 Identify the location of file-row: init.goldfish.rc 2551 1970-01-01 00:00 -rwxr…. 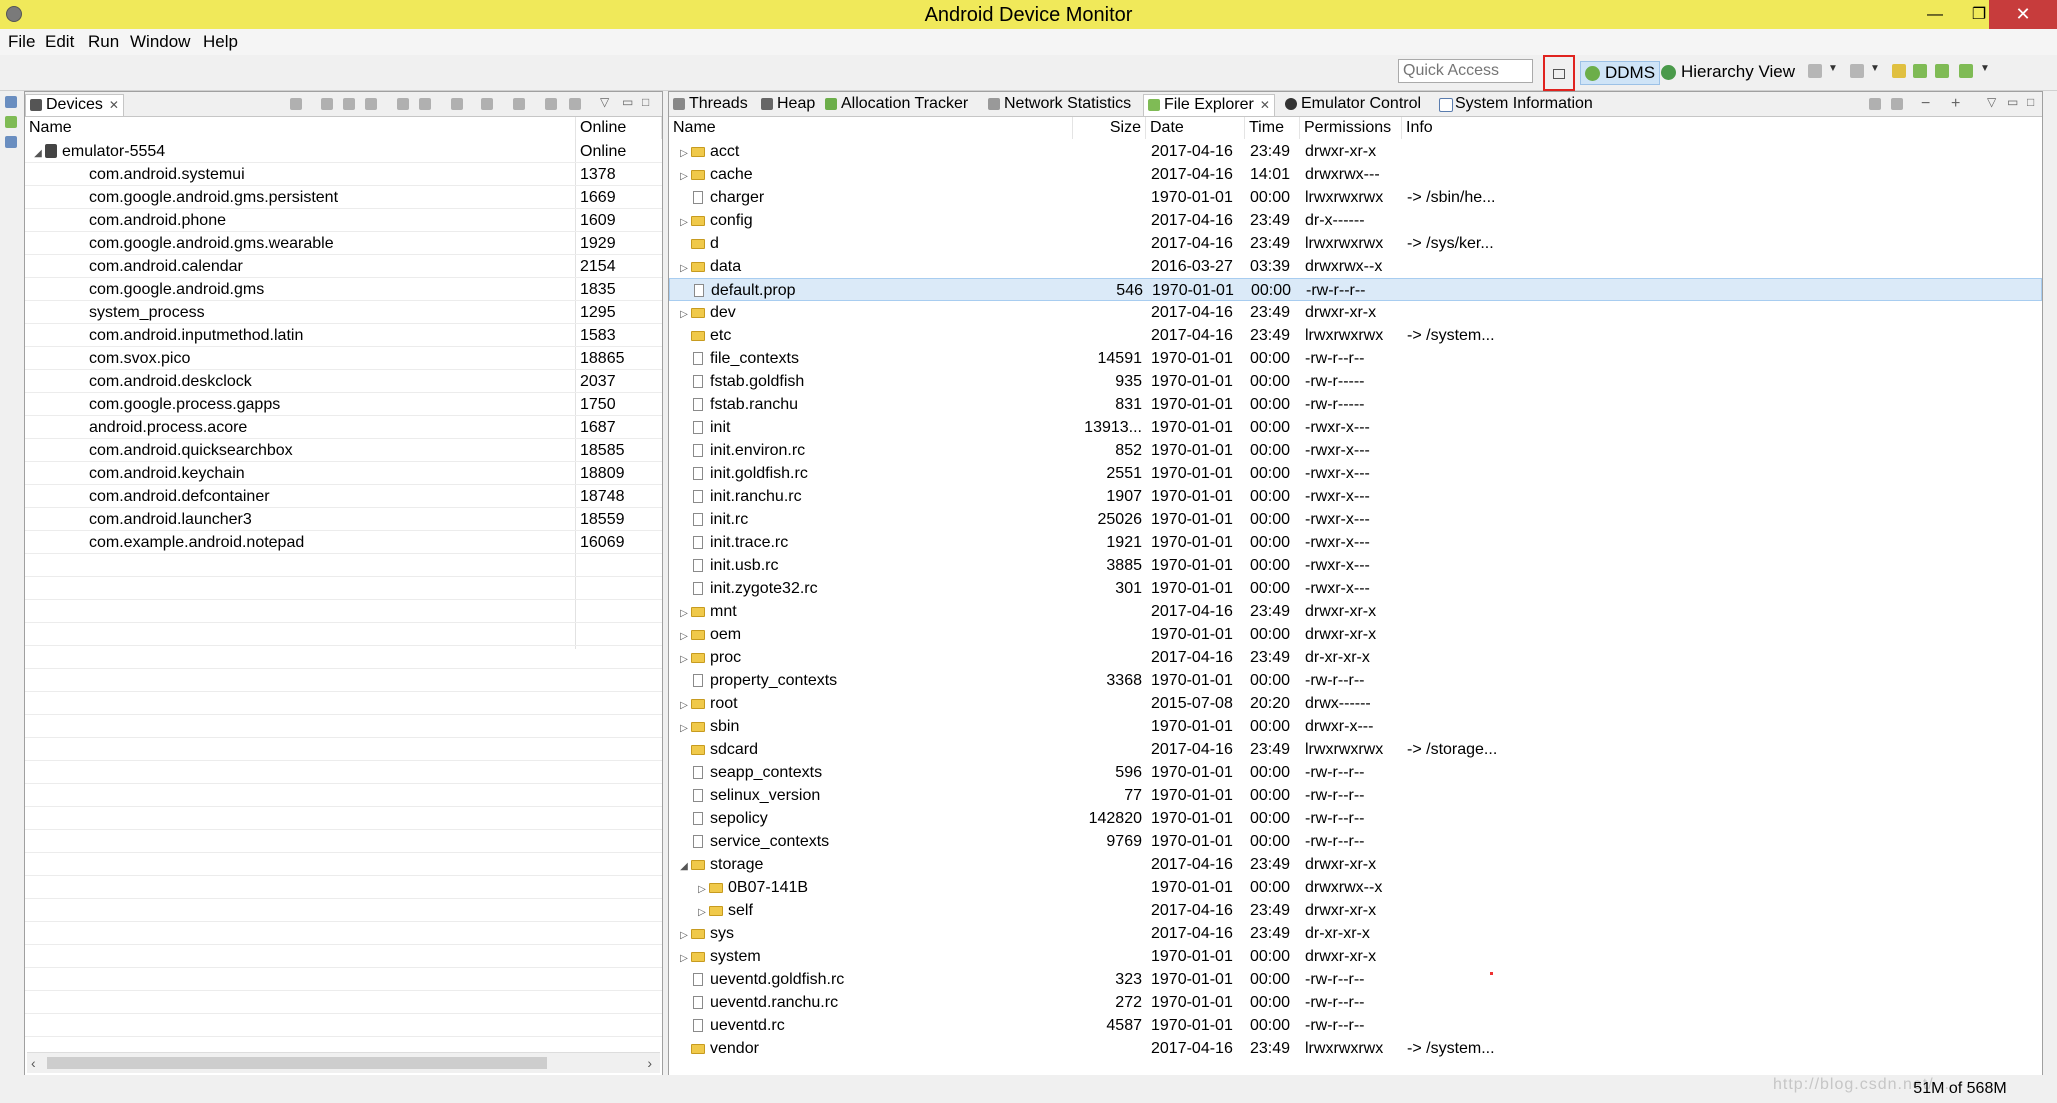
(1355, 473).